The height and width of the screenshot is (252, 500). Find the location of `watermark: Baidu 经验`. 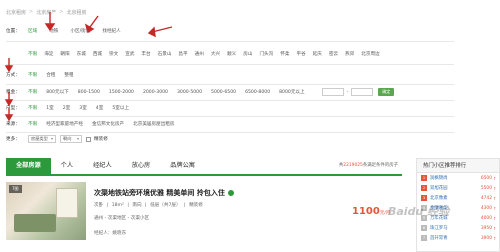

watermark: Baidu 经验 is located at coordinates (419, 211).